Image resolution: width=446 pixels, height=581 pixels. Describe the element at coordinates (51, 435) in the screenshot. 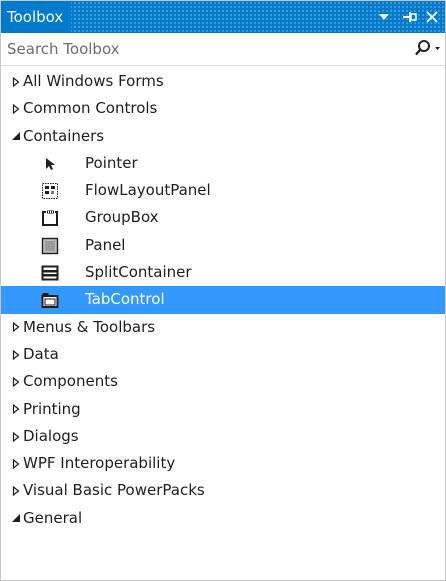

I see `category-label: Dialogs` at that location.